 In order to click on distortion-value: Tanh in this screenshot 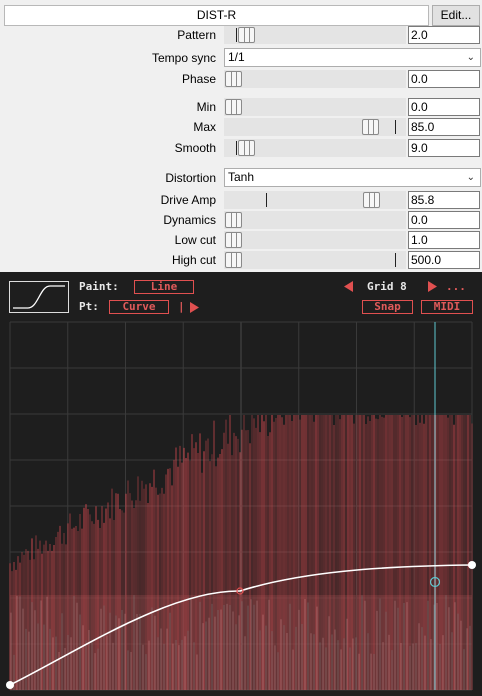, I will do `click(241, 177)`.